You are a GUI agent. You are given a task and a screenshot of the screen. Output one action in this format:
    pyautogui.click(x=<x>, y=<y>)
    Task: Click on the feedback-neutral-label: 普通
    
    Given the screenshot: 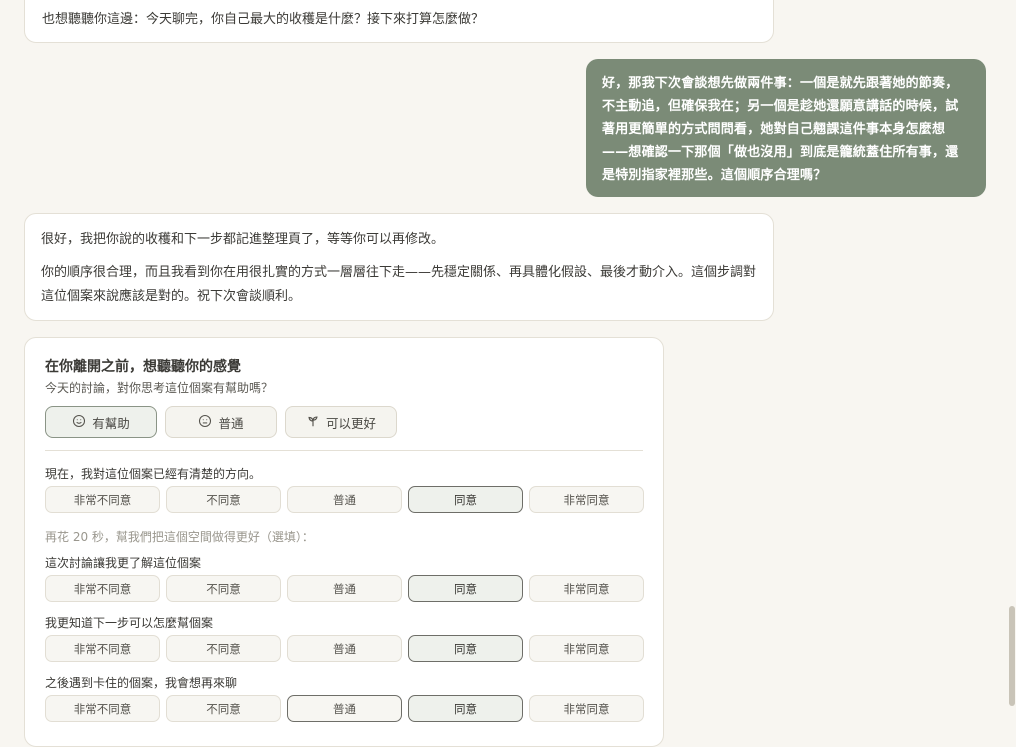 What is the action you would take?
    pyautogui.click(x=231, y=423)
    